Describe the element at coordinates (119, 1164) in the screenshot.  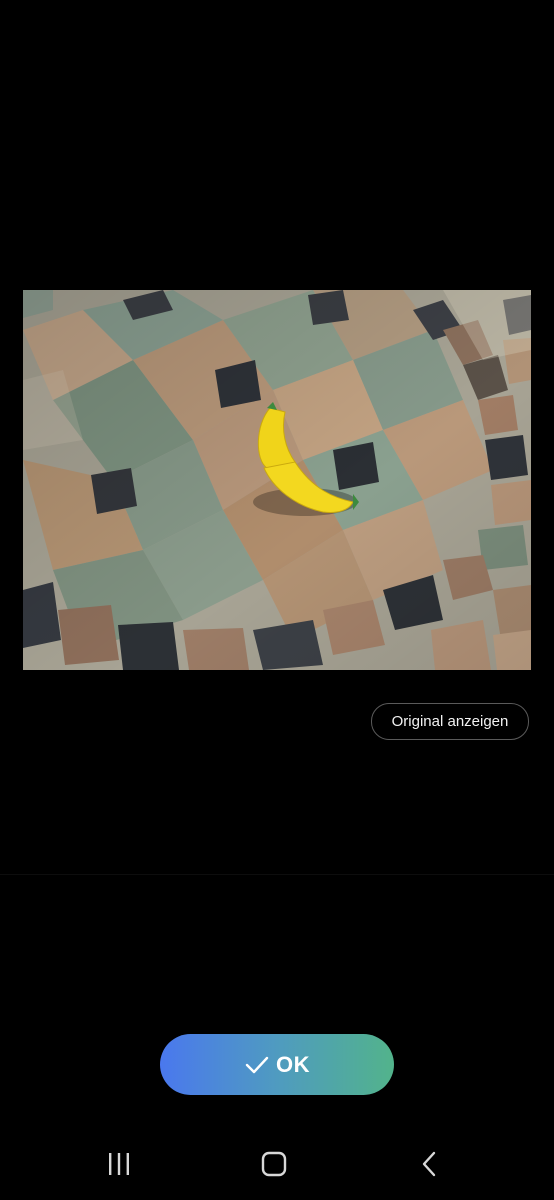
I see `recent-apps-icon` at that location.